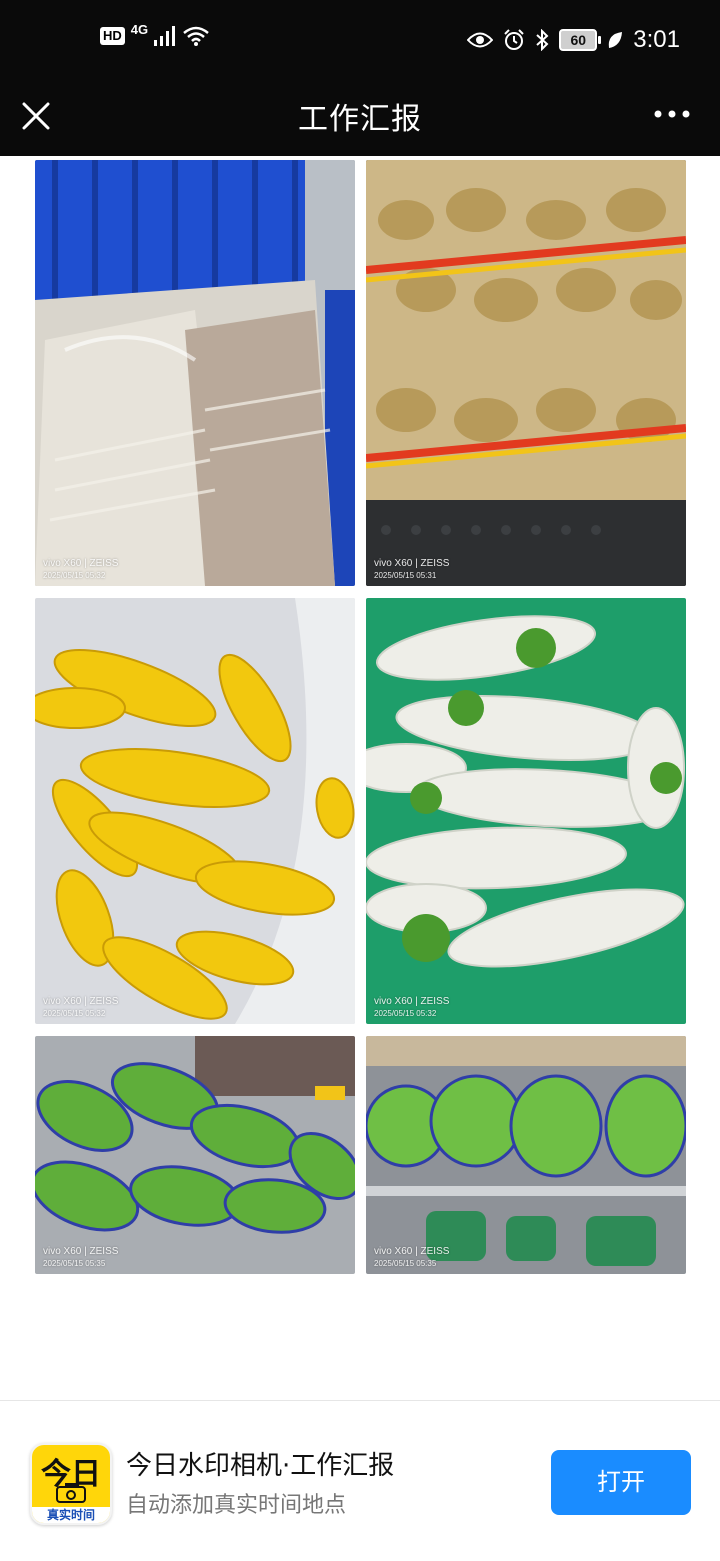 Image resolution: width=720 pixels, height=1561 pixels. I want to click on leaf-icon, so click(616, 40).